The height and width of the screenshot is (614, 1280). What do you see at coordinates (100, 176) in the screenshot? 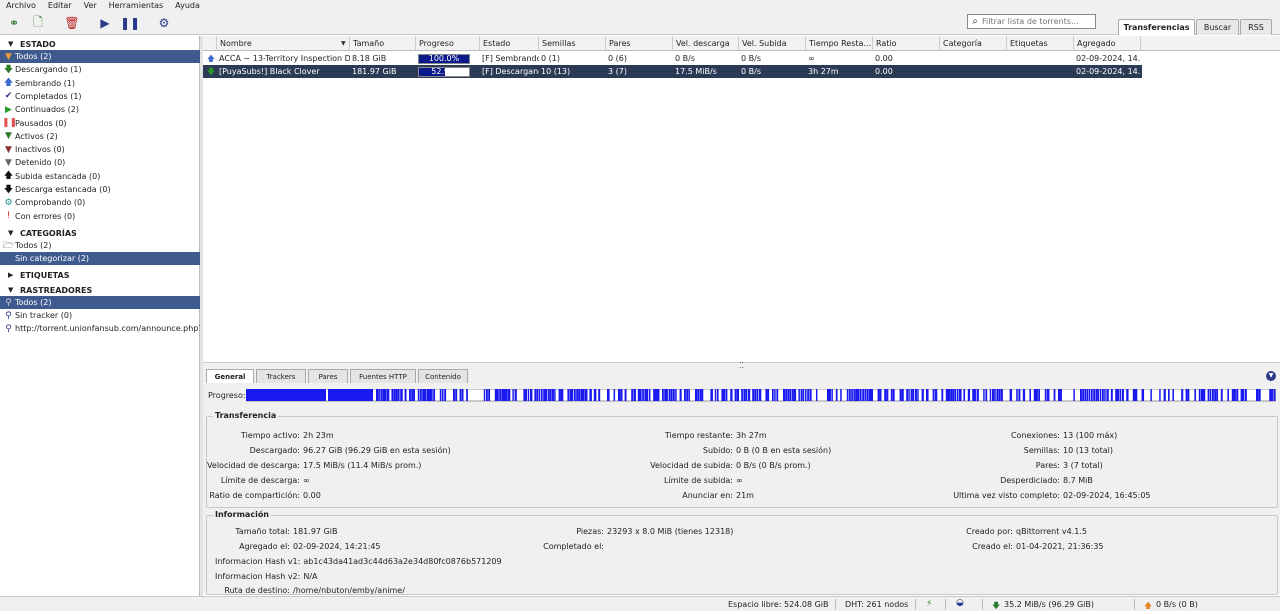
I see `status-filter-item: 🡅 Subida estancada (0)` at bounding box center [100, 176].